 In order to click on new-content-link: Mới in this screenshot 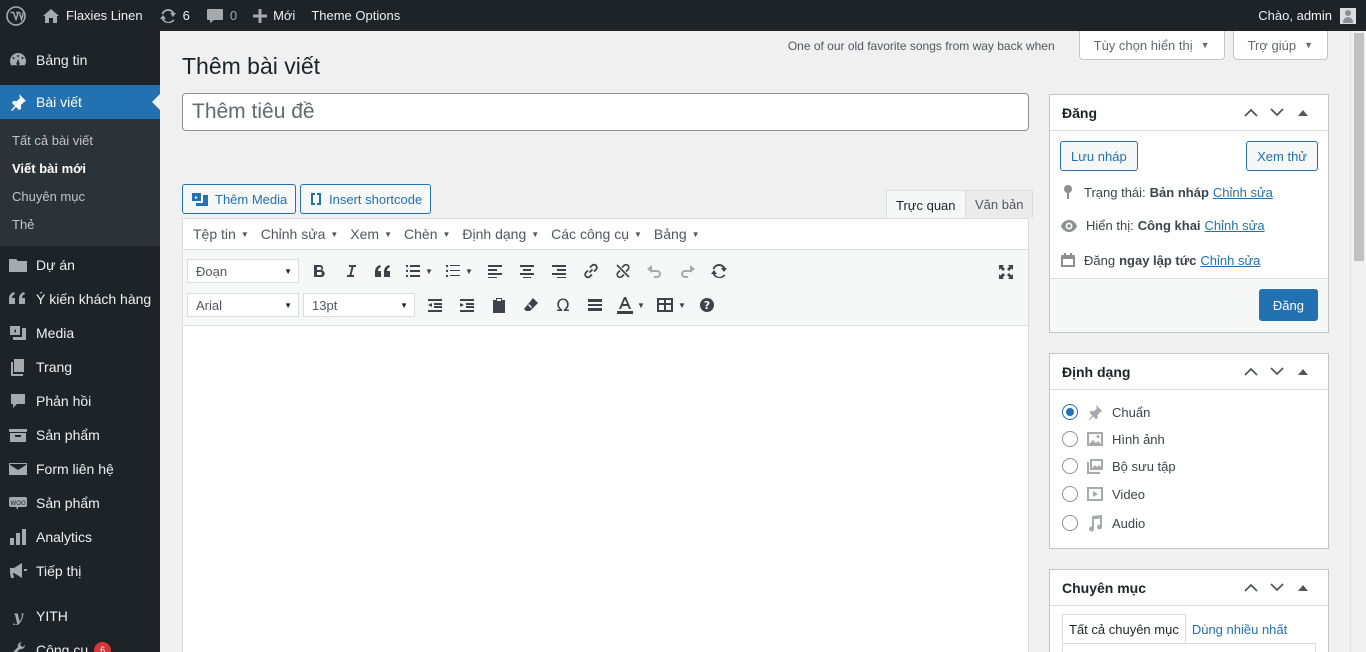, I will do `click(274, 15)`.